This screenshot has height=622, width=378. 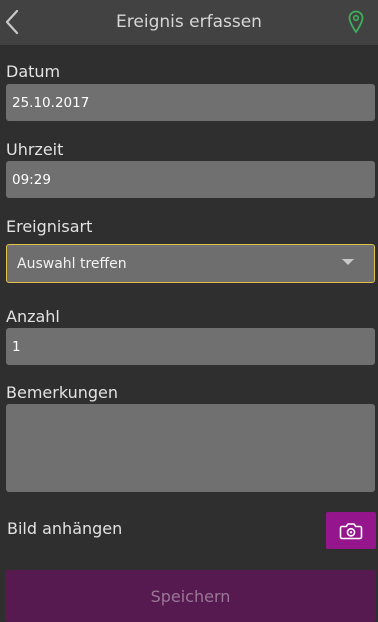 I want to click on anzahl-field: 1, so click(x=190, y=346).